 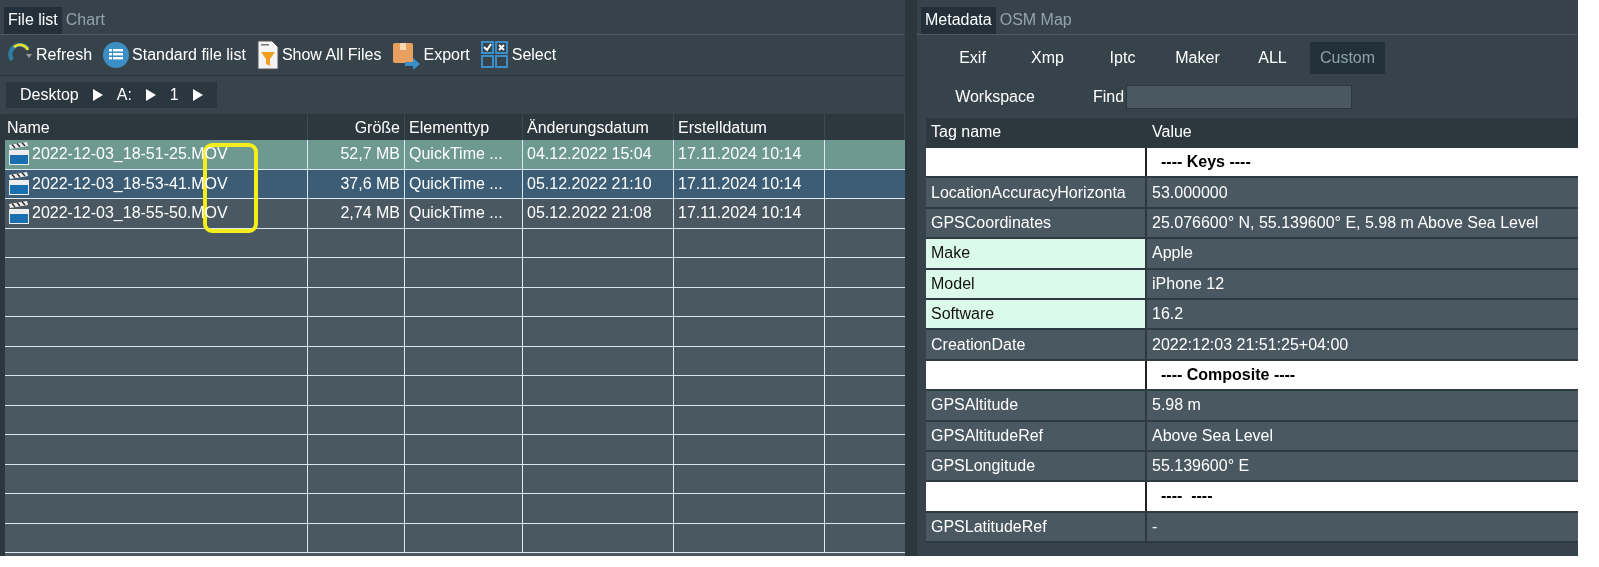 What do you see at coordinates (49, 55) in the screenshot?
I see `refresh-button: Refresh` at bounding box center [49, 55].